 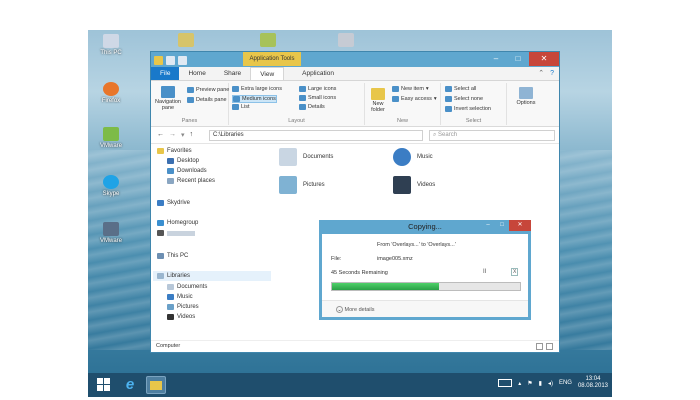 I want to click on sidebar-item-this-pc: This PC, so click(x=172, y=256).